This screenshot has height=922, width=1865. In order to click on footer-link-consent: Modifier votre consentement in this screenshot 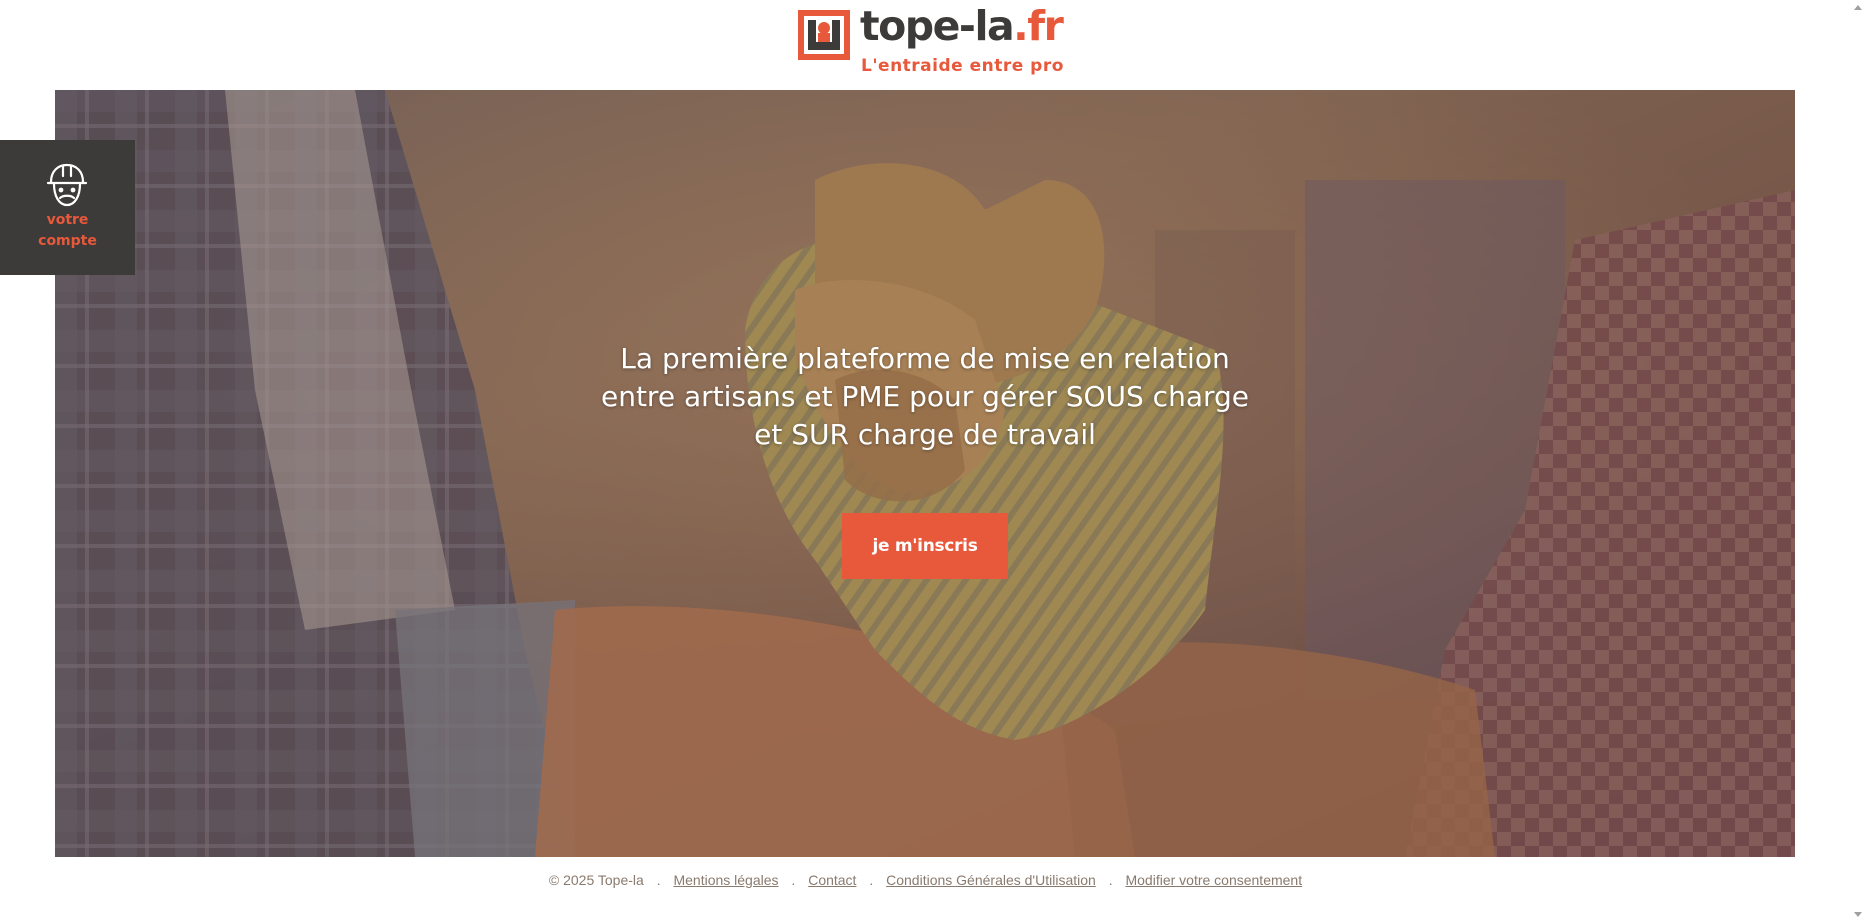, I will do `click(1213, 880)`.